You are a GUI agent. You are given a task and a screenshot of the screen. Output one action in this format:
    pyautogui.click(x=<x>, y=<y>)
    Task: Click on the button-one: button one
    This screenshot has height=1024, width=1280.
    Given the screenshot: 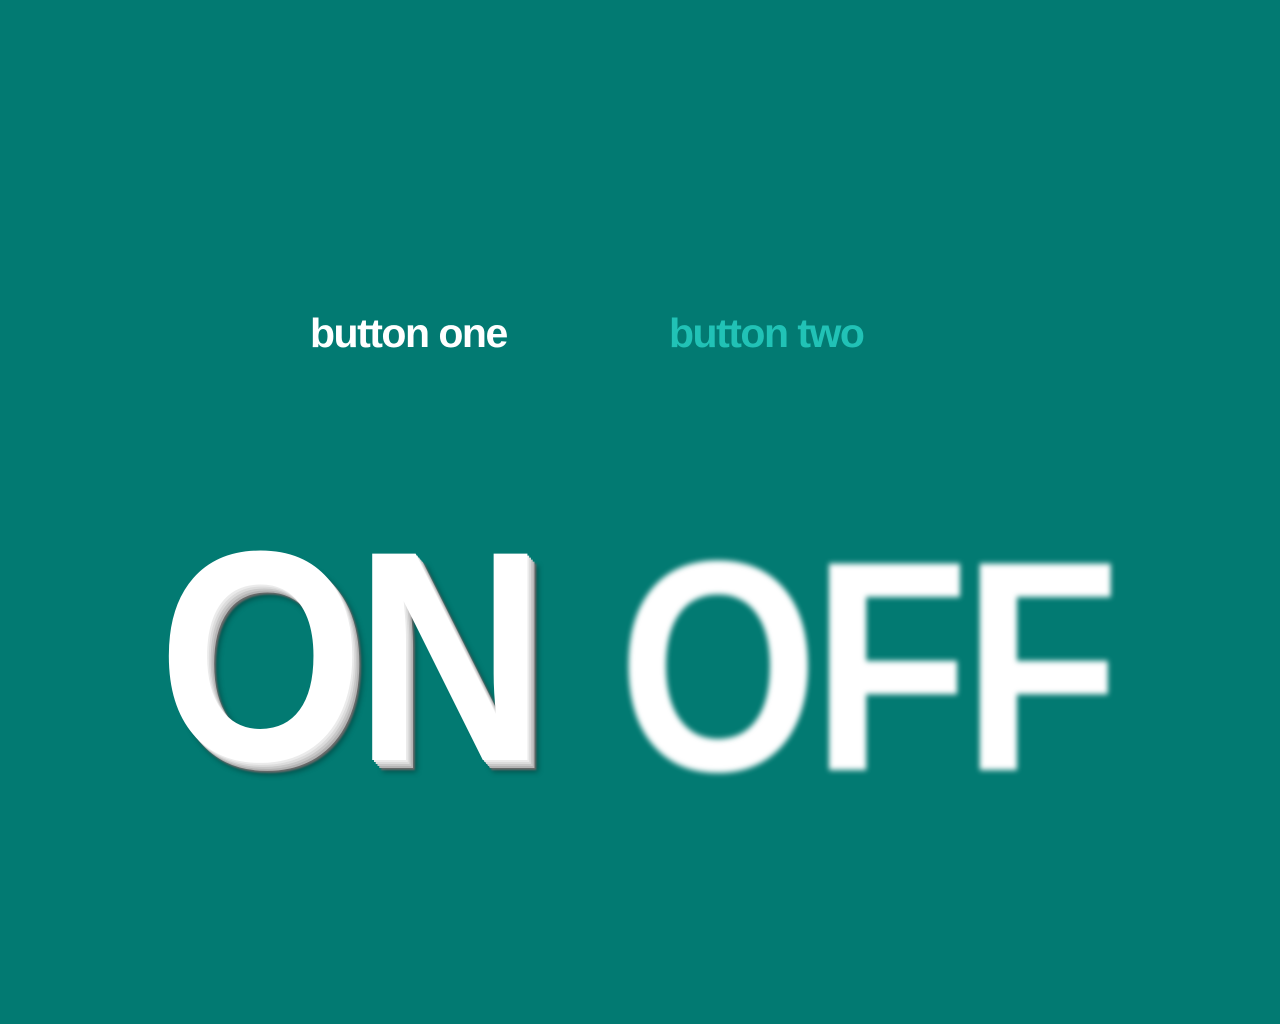 What is the action you would take?
    pyautogui.click(x=409, y=333)
    